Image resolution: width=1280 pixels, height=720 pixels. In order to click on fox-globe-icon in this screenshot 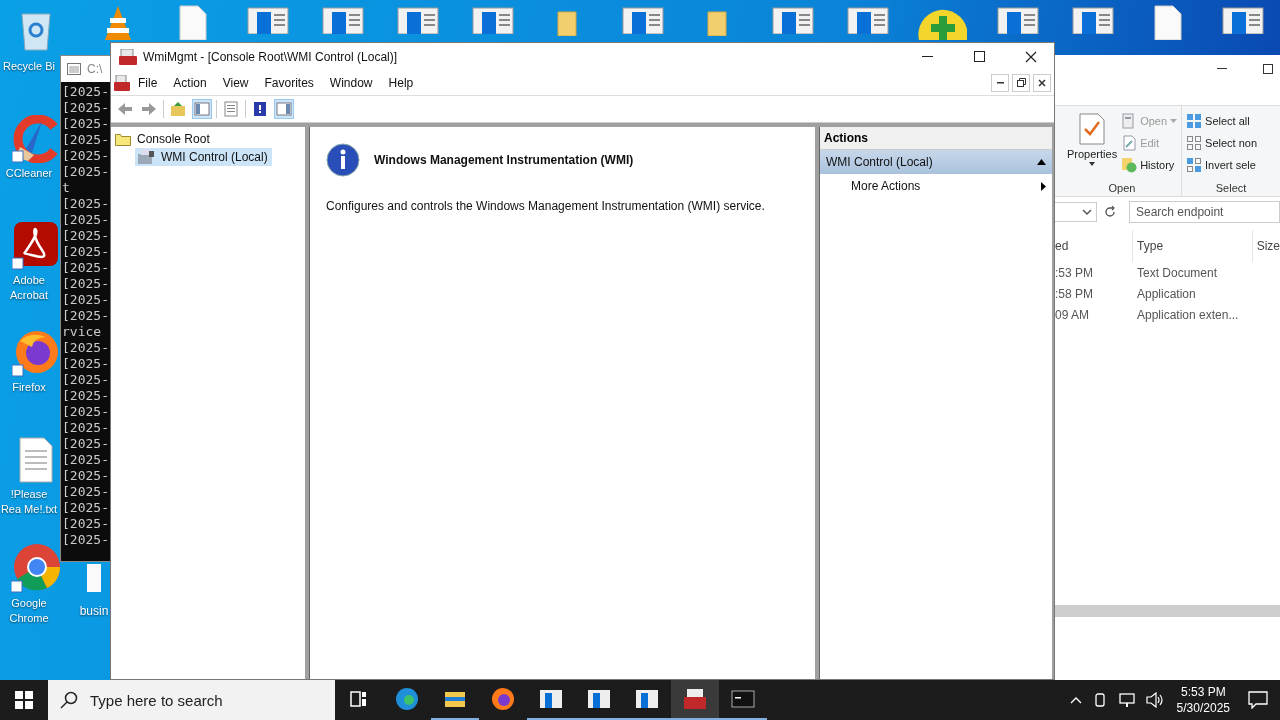, I will do `click(36, 353)`.